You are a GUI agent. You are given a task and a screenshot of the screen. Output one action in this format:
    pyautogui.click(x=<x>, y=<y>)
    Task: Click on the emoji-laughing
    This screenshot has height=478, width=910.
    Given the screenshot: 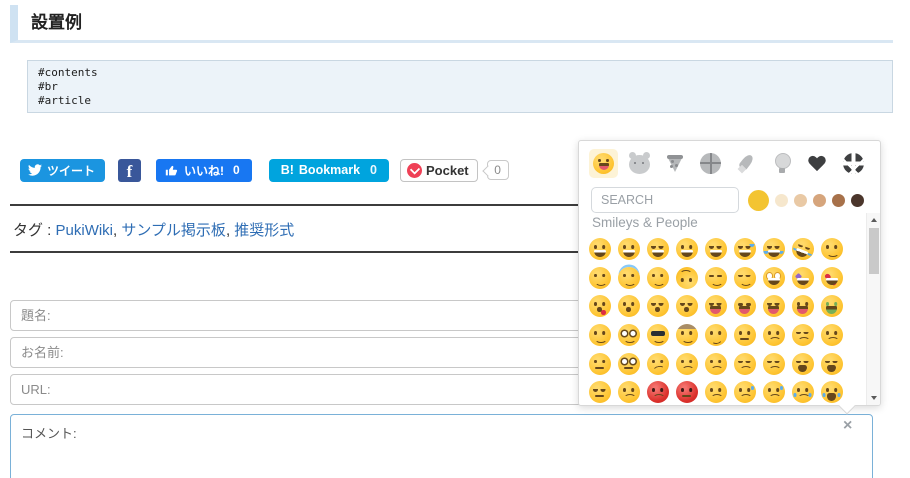 What is the action you would take?
    pyautogui.click(x=715, y=249)
    